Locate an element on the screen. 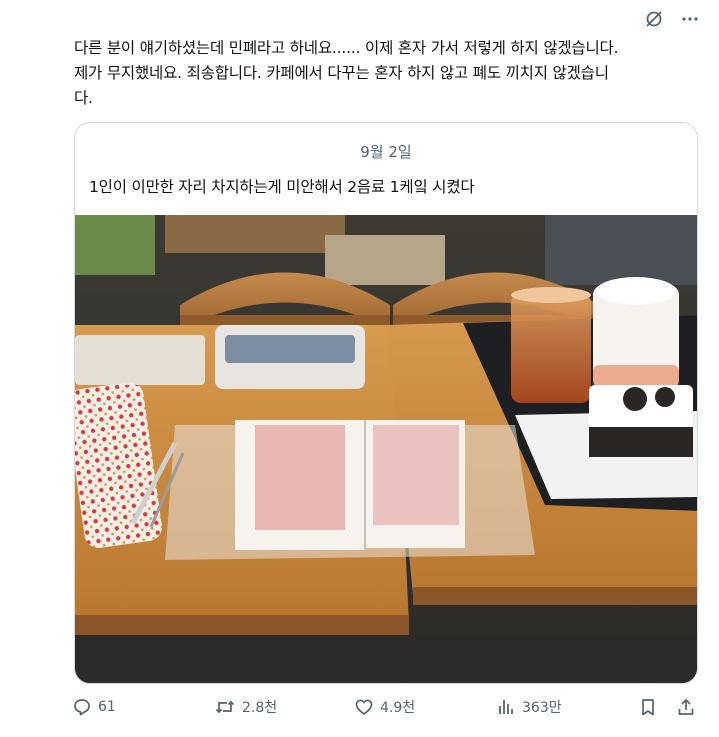 This screenshot has height=737, width=719. views-count: 363만 is located at coordinates (542, 708).